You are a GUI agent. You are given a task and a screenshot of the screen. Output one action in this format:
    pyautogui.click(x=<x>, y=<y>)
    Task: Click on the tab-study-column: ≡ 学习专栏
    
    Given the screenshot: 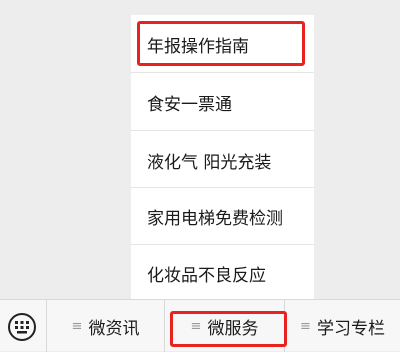 What is the action you would take?
    pyautogui.click(x=342, y=326)
    